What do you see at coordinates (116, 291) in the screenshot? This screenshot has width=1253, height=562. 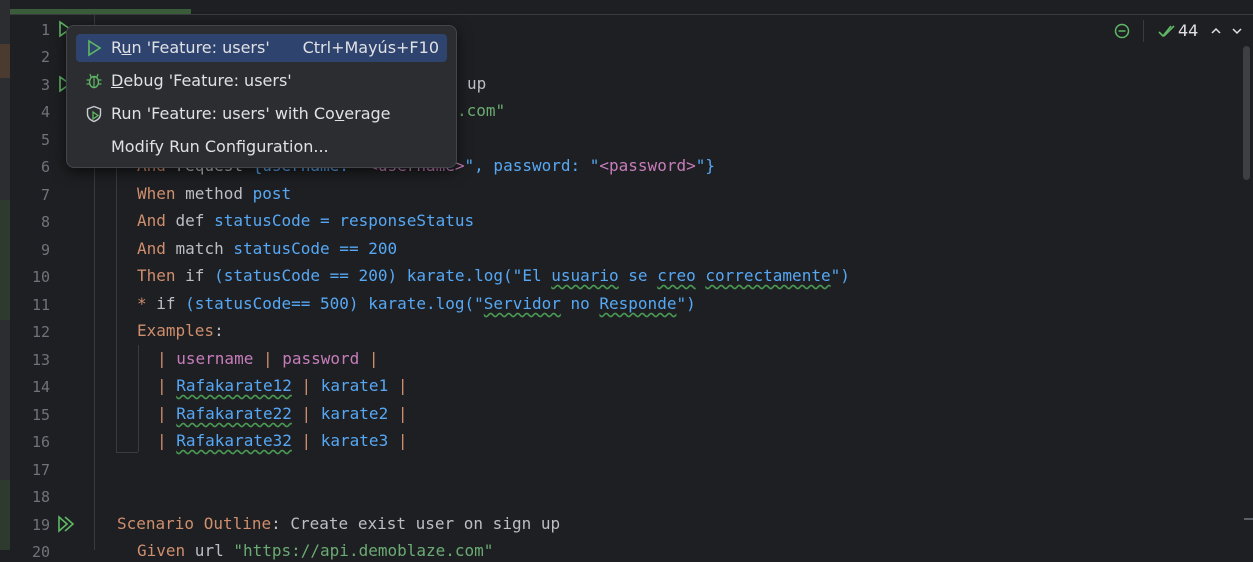 I see `indent-guide` at bounding box center [116, 291].